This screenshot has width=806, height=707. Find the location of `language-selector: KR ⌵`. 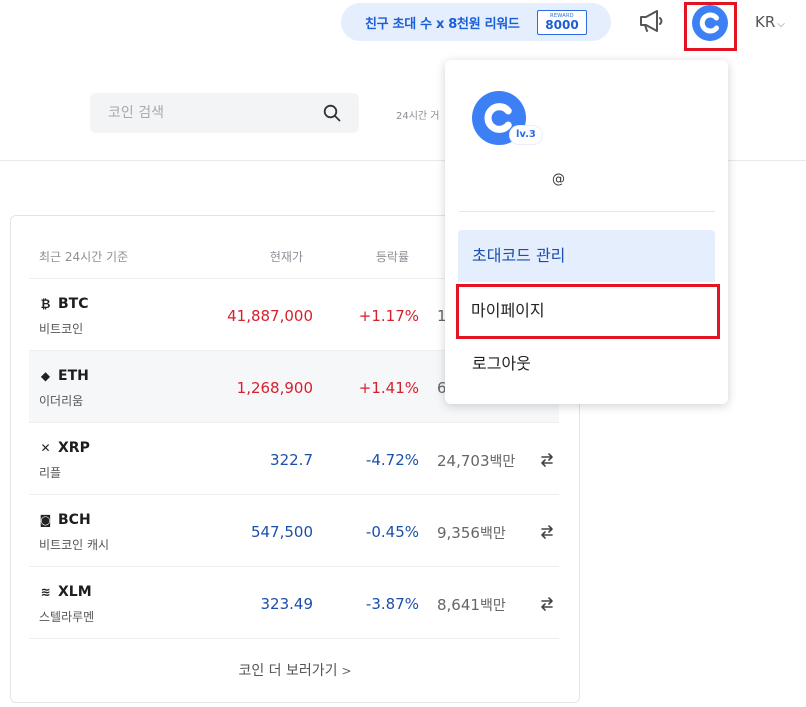

language-selector: KR ⌵ is located at coordinates (770, 22).